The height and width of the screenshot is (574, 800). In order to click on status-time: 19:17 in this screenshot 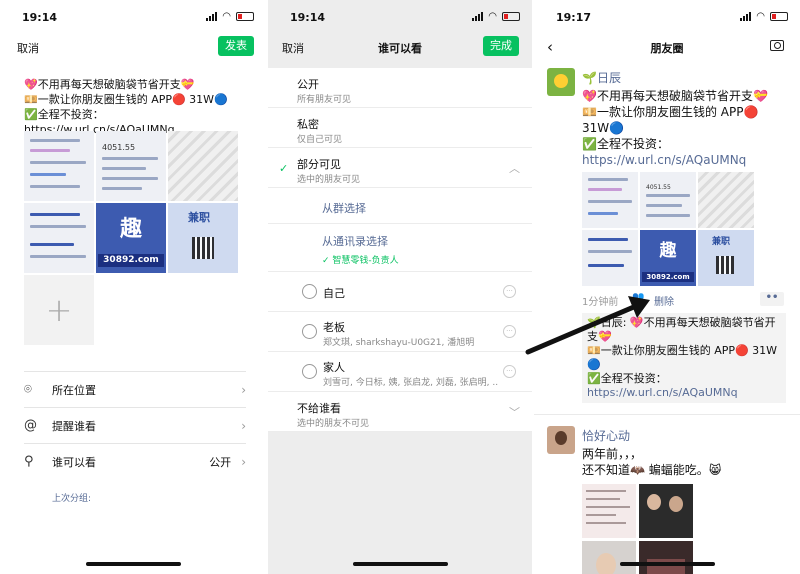, I will do `click(574, 17)`.